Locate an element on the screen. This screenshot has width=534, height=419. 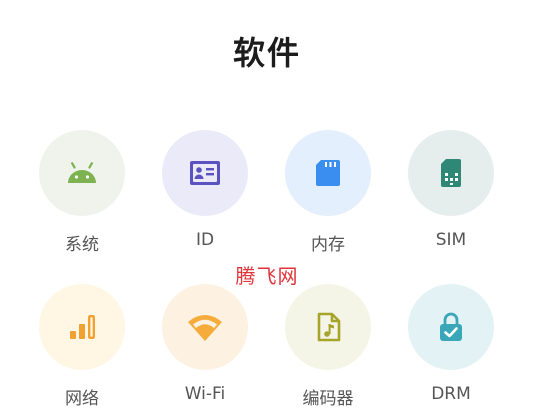
tile-codec-circle is located at coordinates (328, 327).